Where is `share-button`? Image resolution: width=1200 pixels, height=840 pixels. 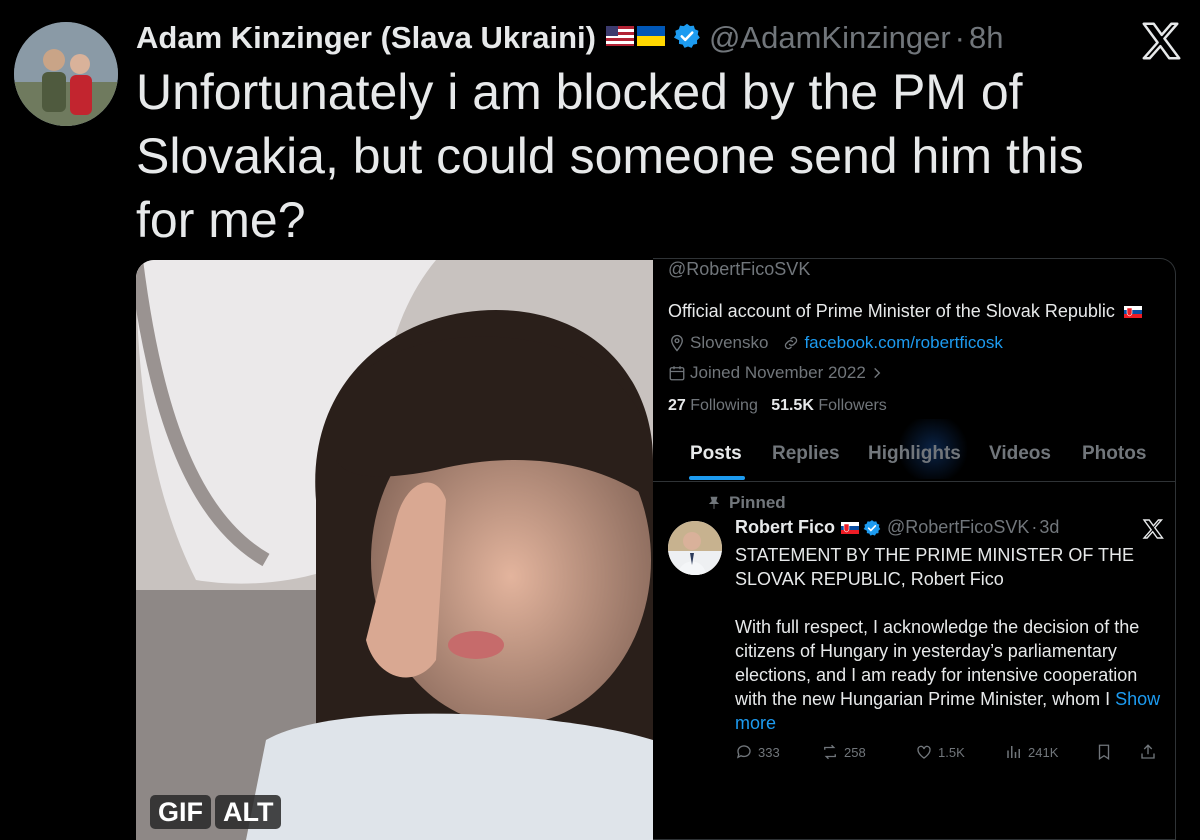 share-button is located at coordinates (1150, 752).